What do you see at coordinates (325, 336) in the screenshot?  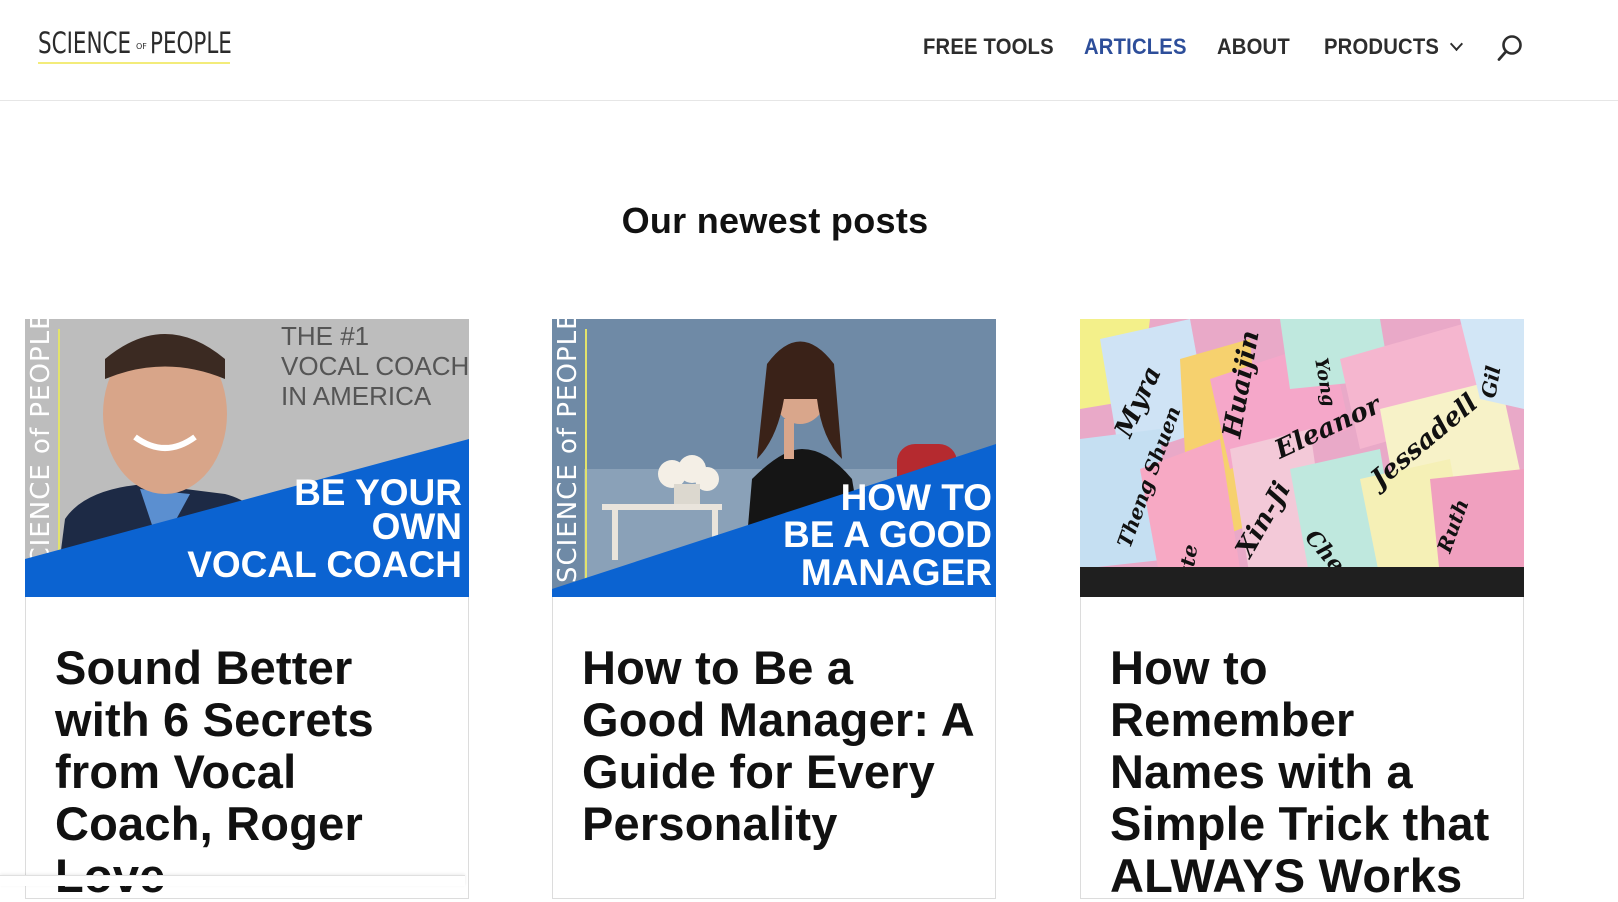 I see `image-top-text-1: THE #1` at bounding box center [325, 336].